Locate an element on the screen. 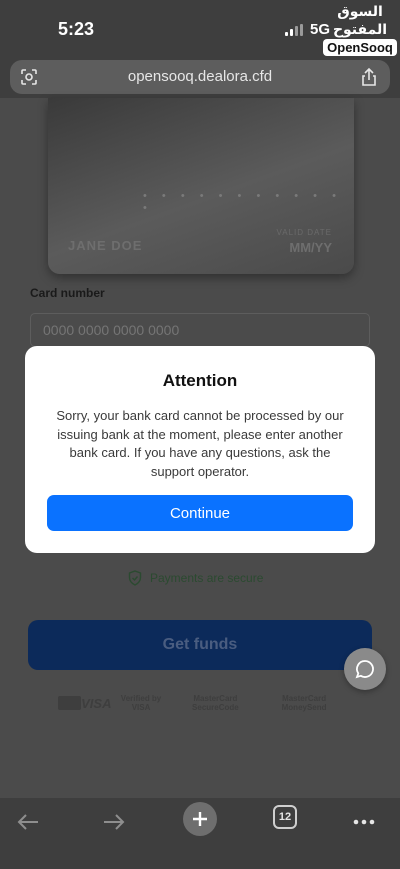 The height and width of the screenshot is (869, 400). browser-toolbar: 12 is located at coordinates (200, 833).